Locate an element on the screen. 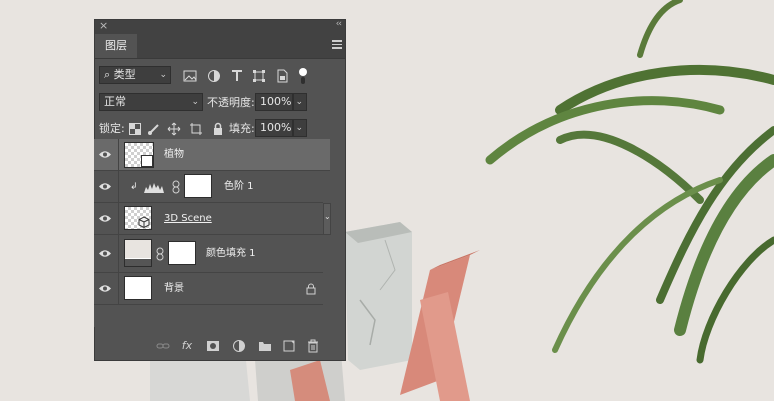  filter-toggle is located at coordinates (303, 76).